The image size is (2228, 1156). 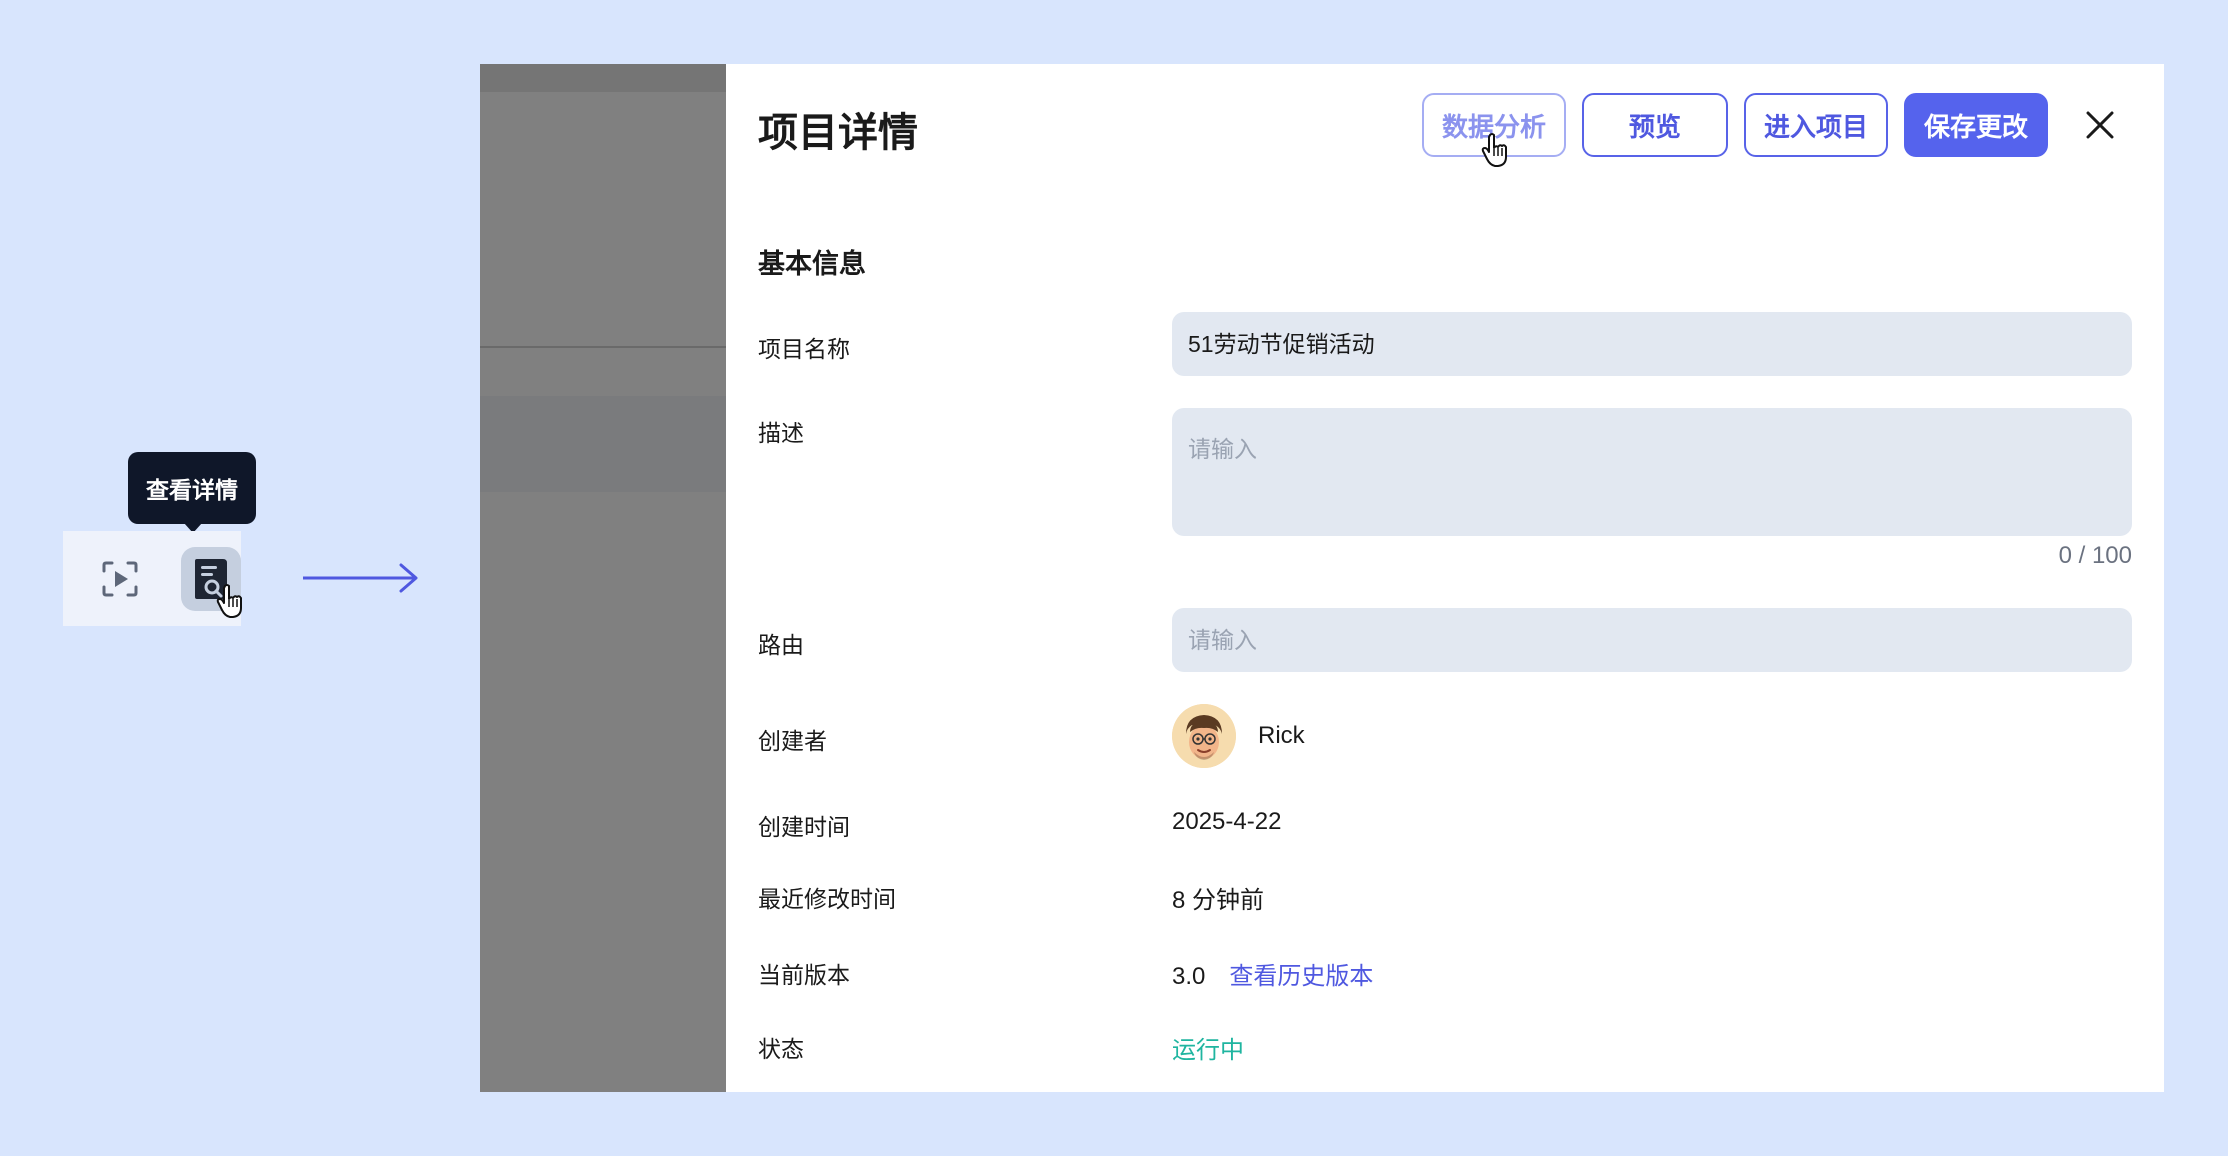 I want to click on close-button, so click(x=2100, y=125).